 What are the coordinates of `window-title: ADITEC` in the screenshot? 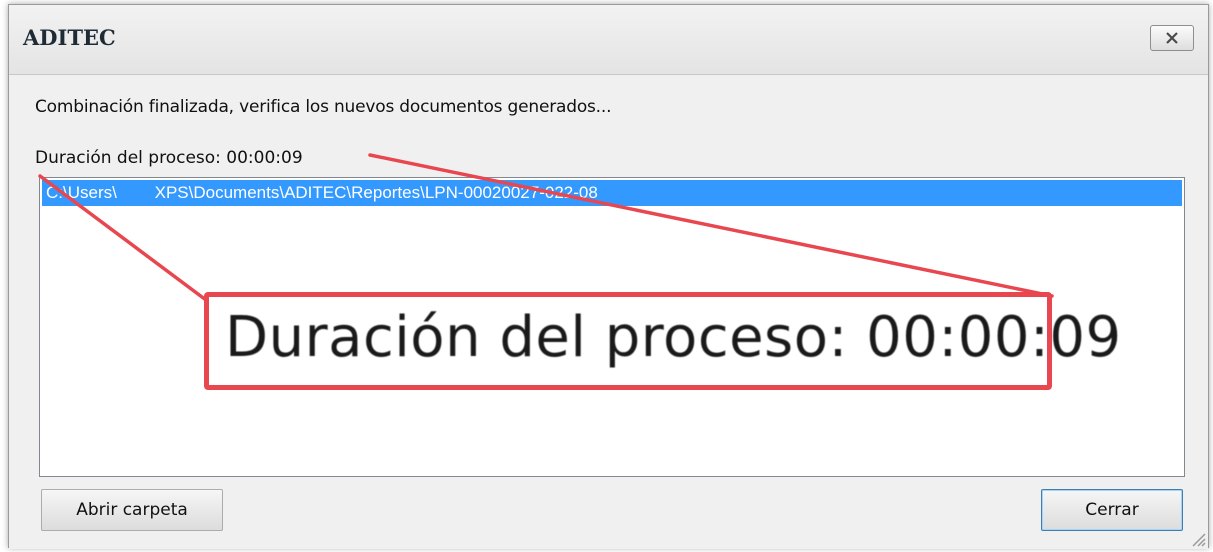 It's located at (69, 37).